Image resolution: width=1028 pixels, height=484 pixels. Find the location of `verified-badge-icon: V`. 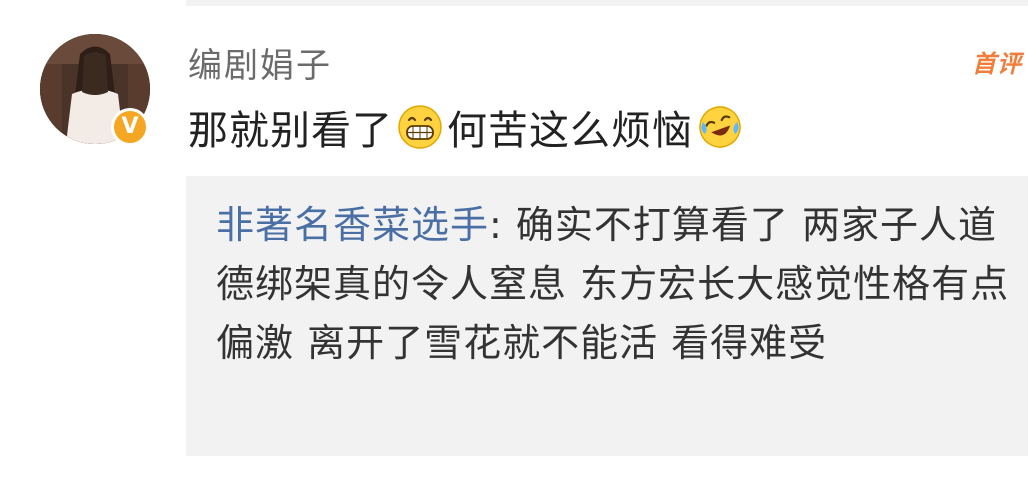

verified-badge-icon: V is located at coordinates (130, 127).